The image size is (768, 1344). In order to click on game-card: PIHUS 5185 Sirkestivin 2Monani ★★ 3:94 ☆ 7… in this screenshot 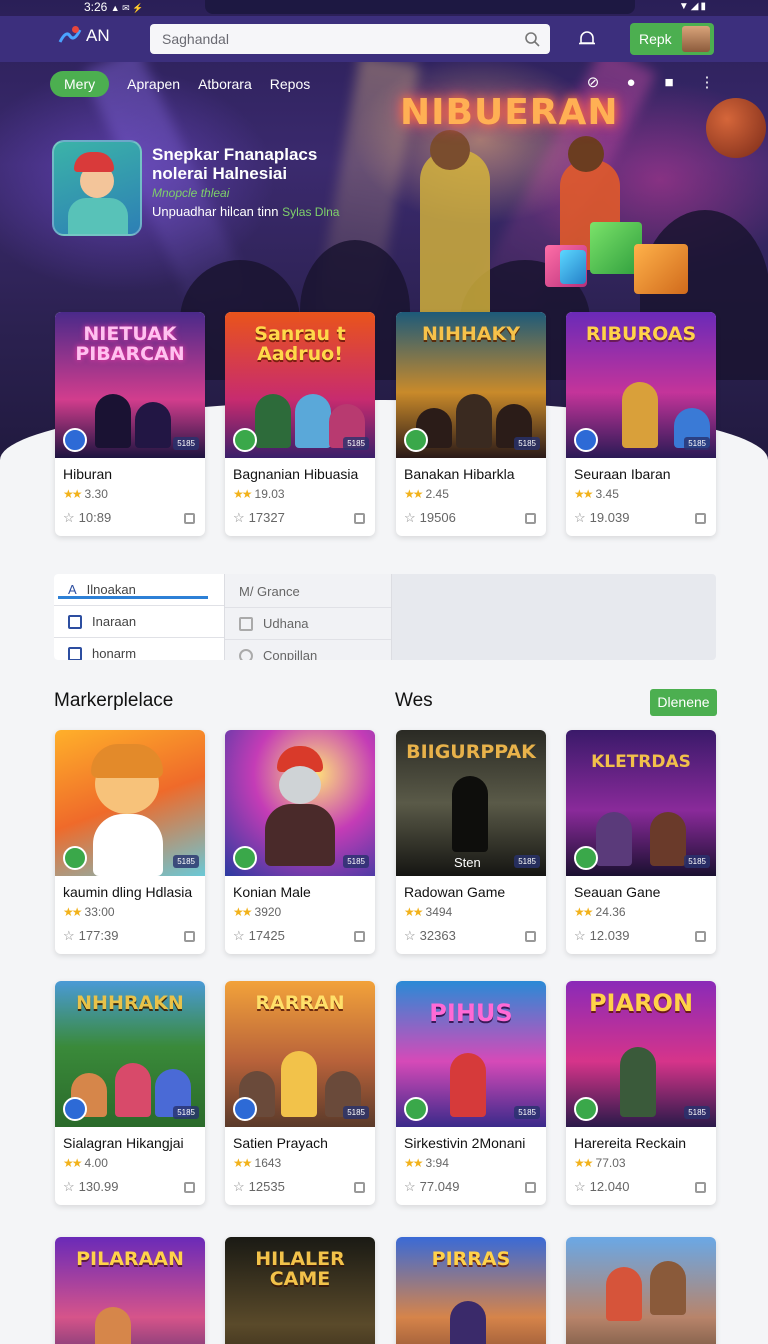, I will do `click(471, 1093)`.